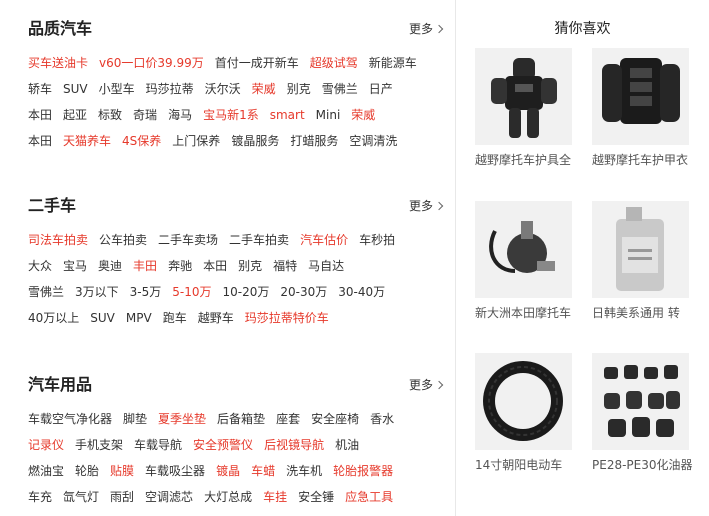  I want to click on tag-link: 大众, so click(40, 266).